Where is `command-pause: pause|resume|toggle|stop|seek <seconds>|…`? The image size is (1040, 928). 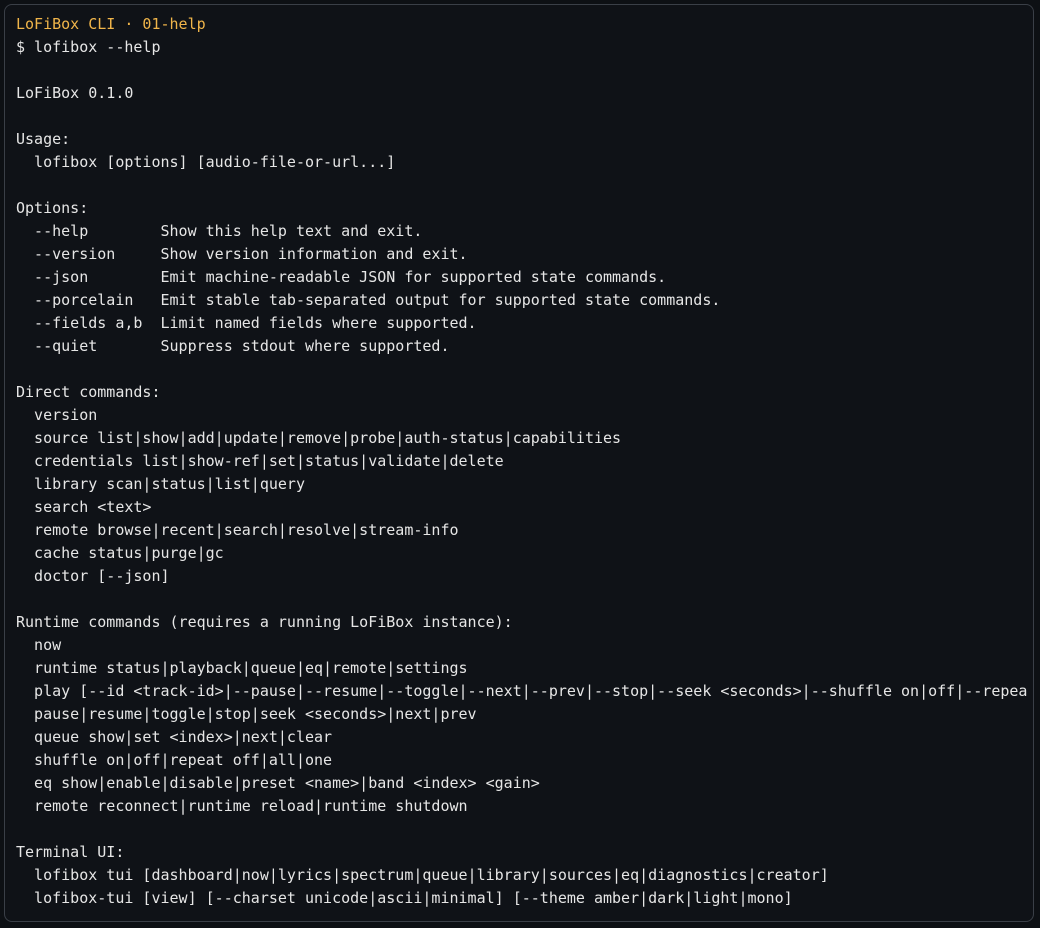
command-pause: pause|resume|toggle|stop|seek <seconds>|… is located at coordinates (246, 714).